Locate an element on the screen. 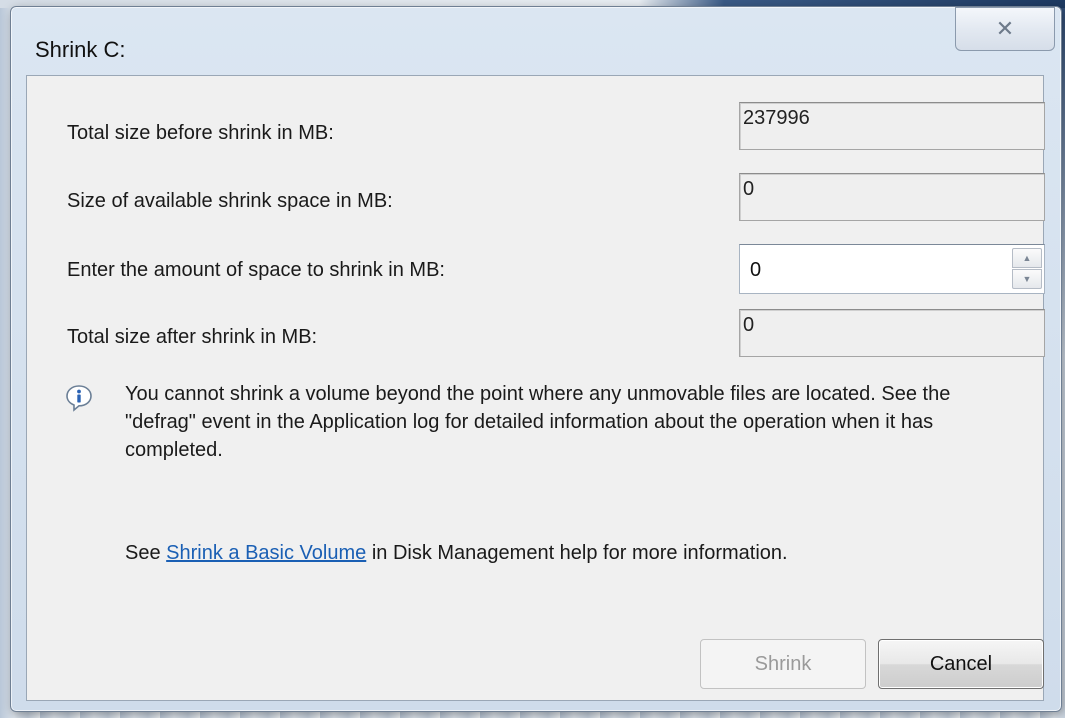  shrink-button: Shrink is located at coordinates (783, 664).